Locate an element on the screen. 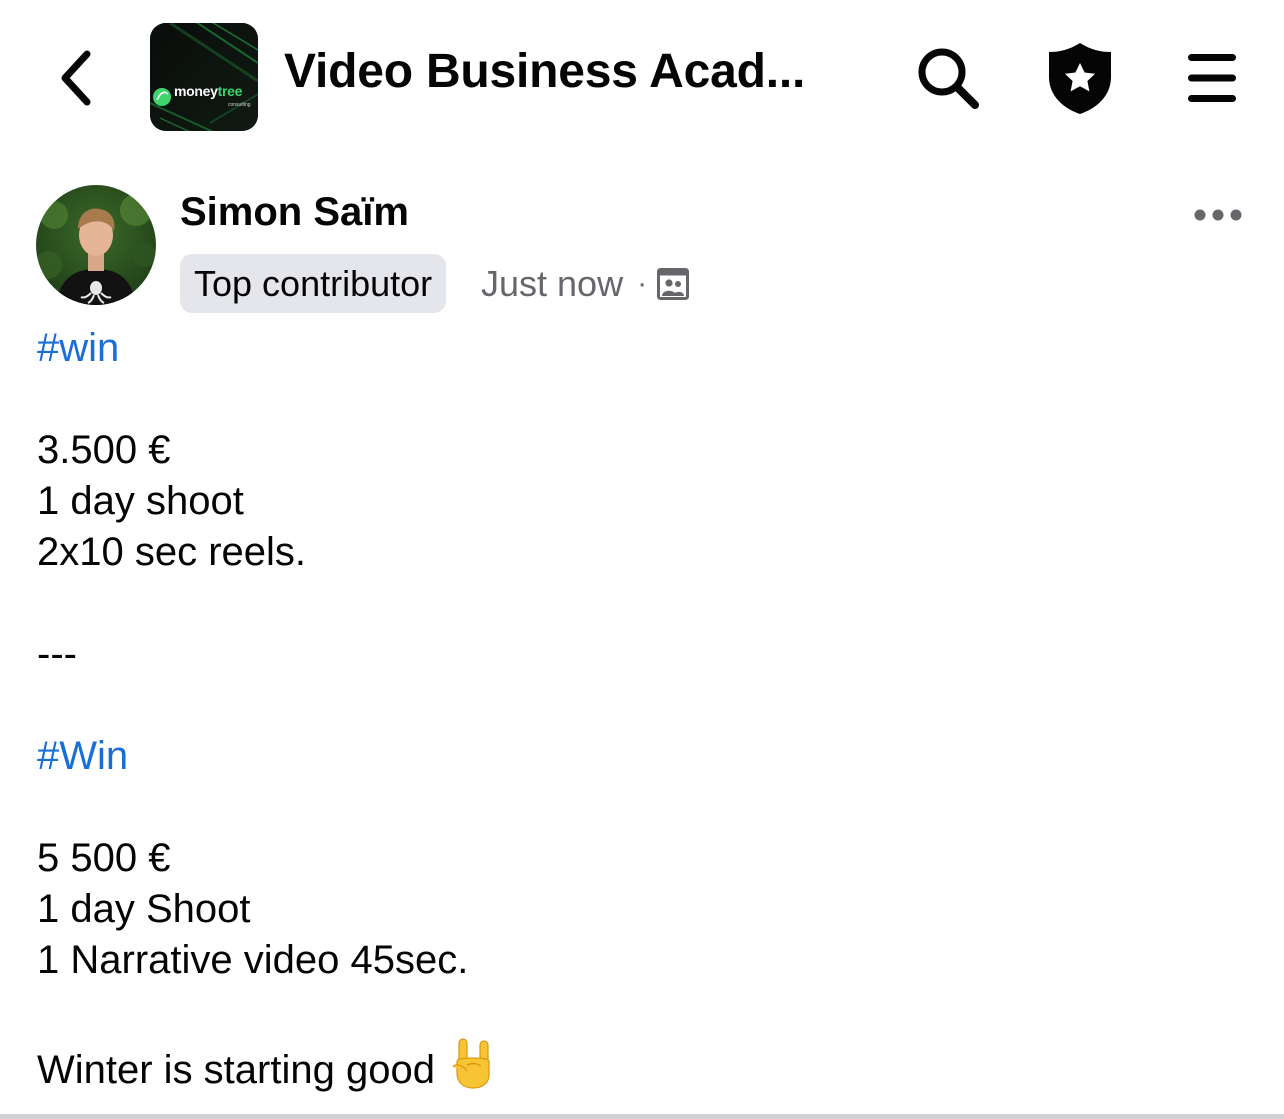 This screenshot has width=1284, height=1119. post-text-line: 1 day shoot is located at coordinates (140, 501).